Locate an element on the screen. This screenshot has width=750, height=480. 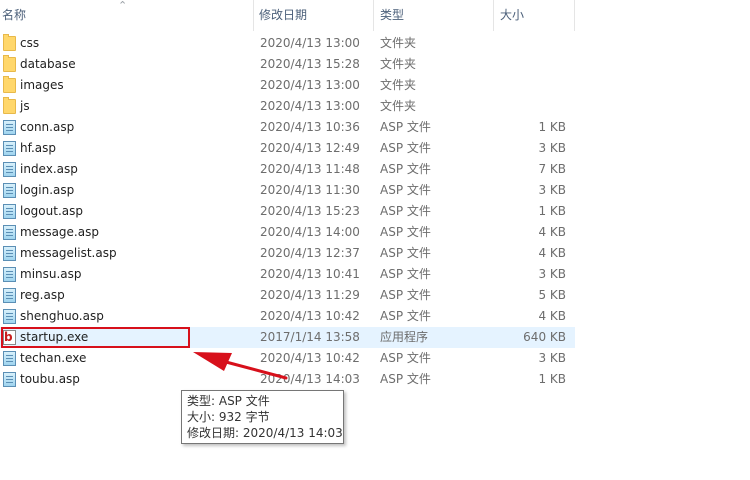
file-row: techan.exe 2020/4/13 10:42 ASP 文件 3 KB is located at coordinates (287, 358).